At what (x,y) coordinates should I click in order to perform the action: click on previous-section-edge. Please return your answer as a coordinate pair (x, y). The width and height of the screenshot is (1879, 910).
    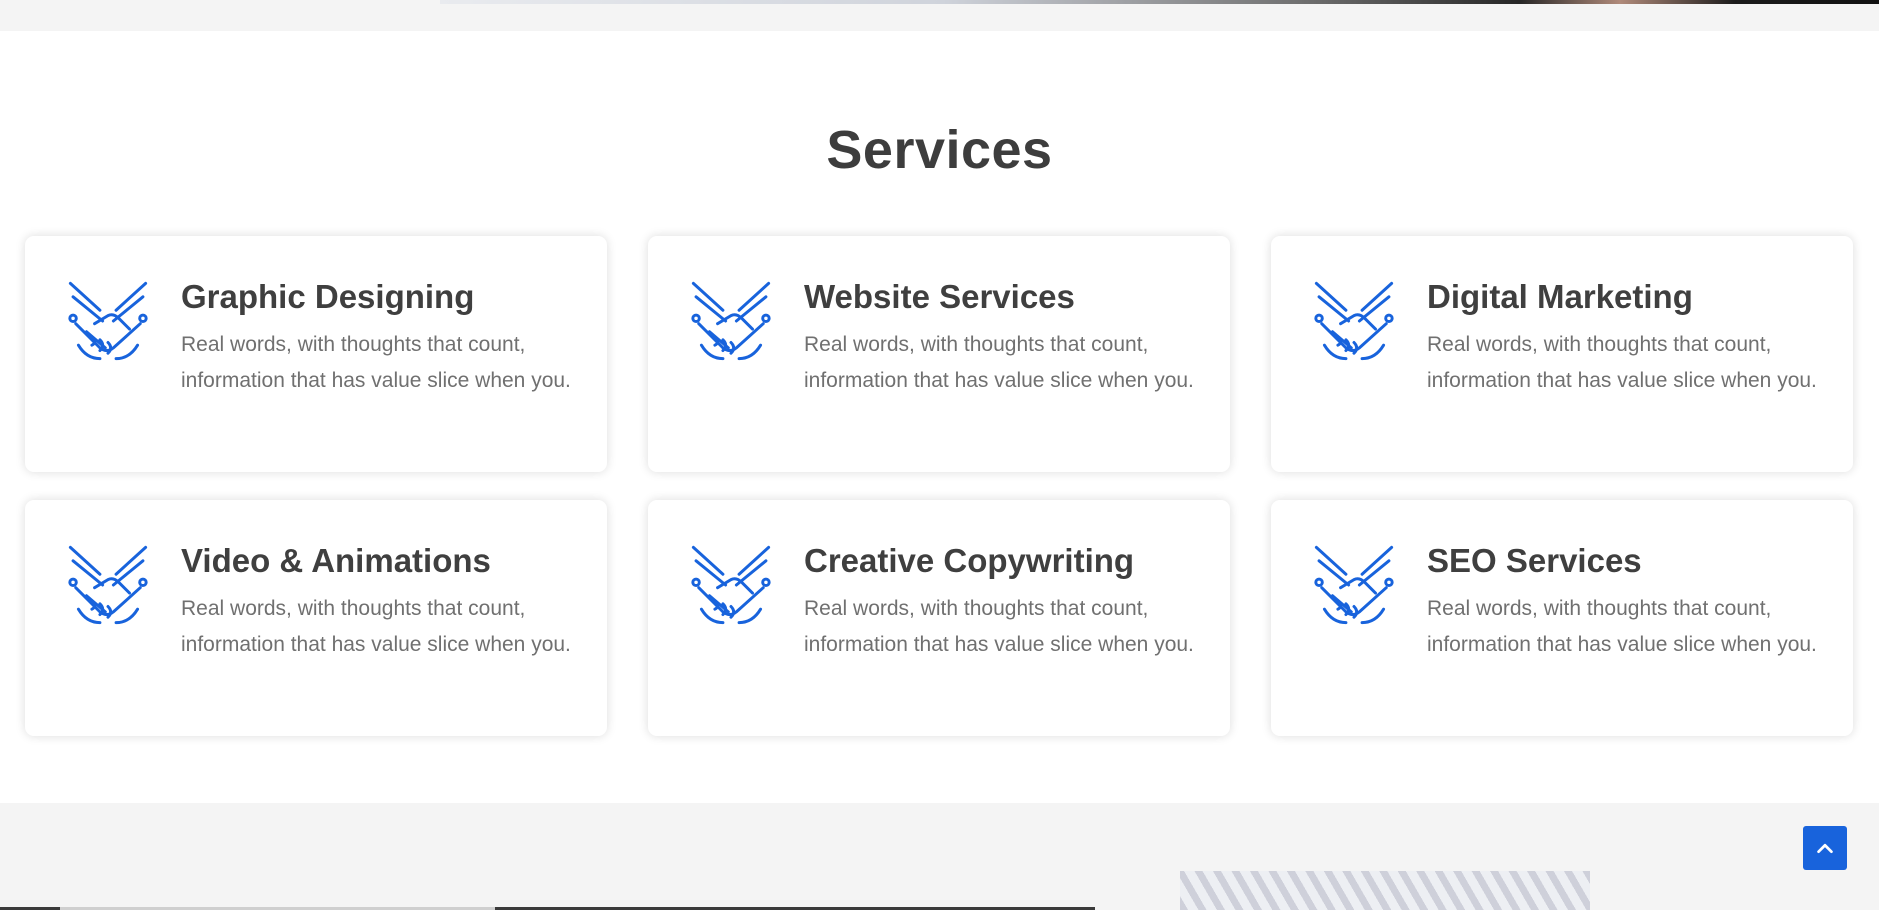
    Looking at the image, I should click on (939, 15).